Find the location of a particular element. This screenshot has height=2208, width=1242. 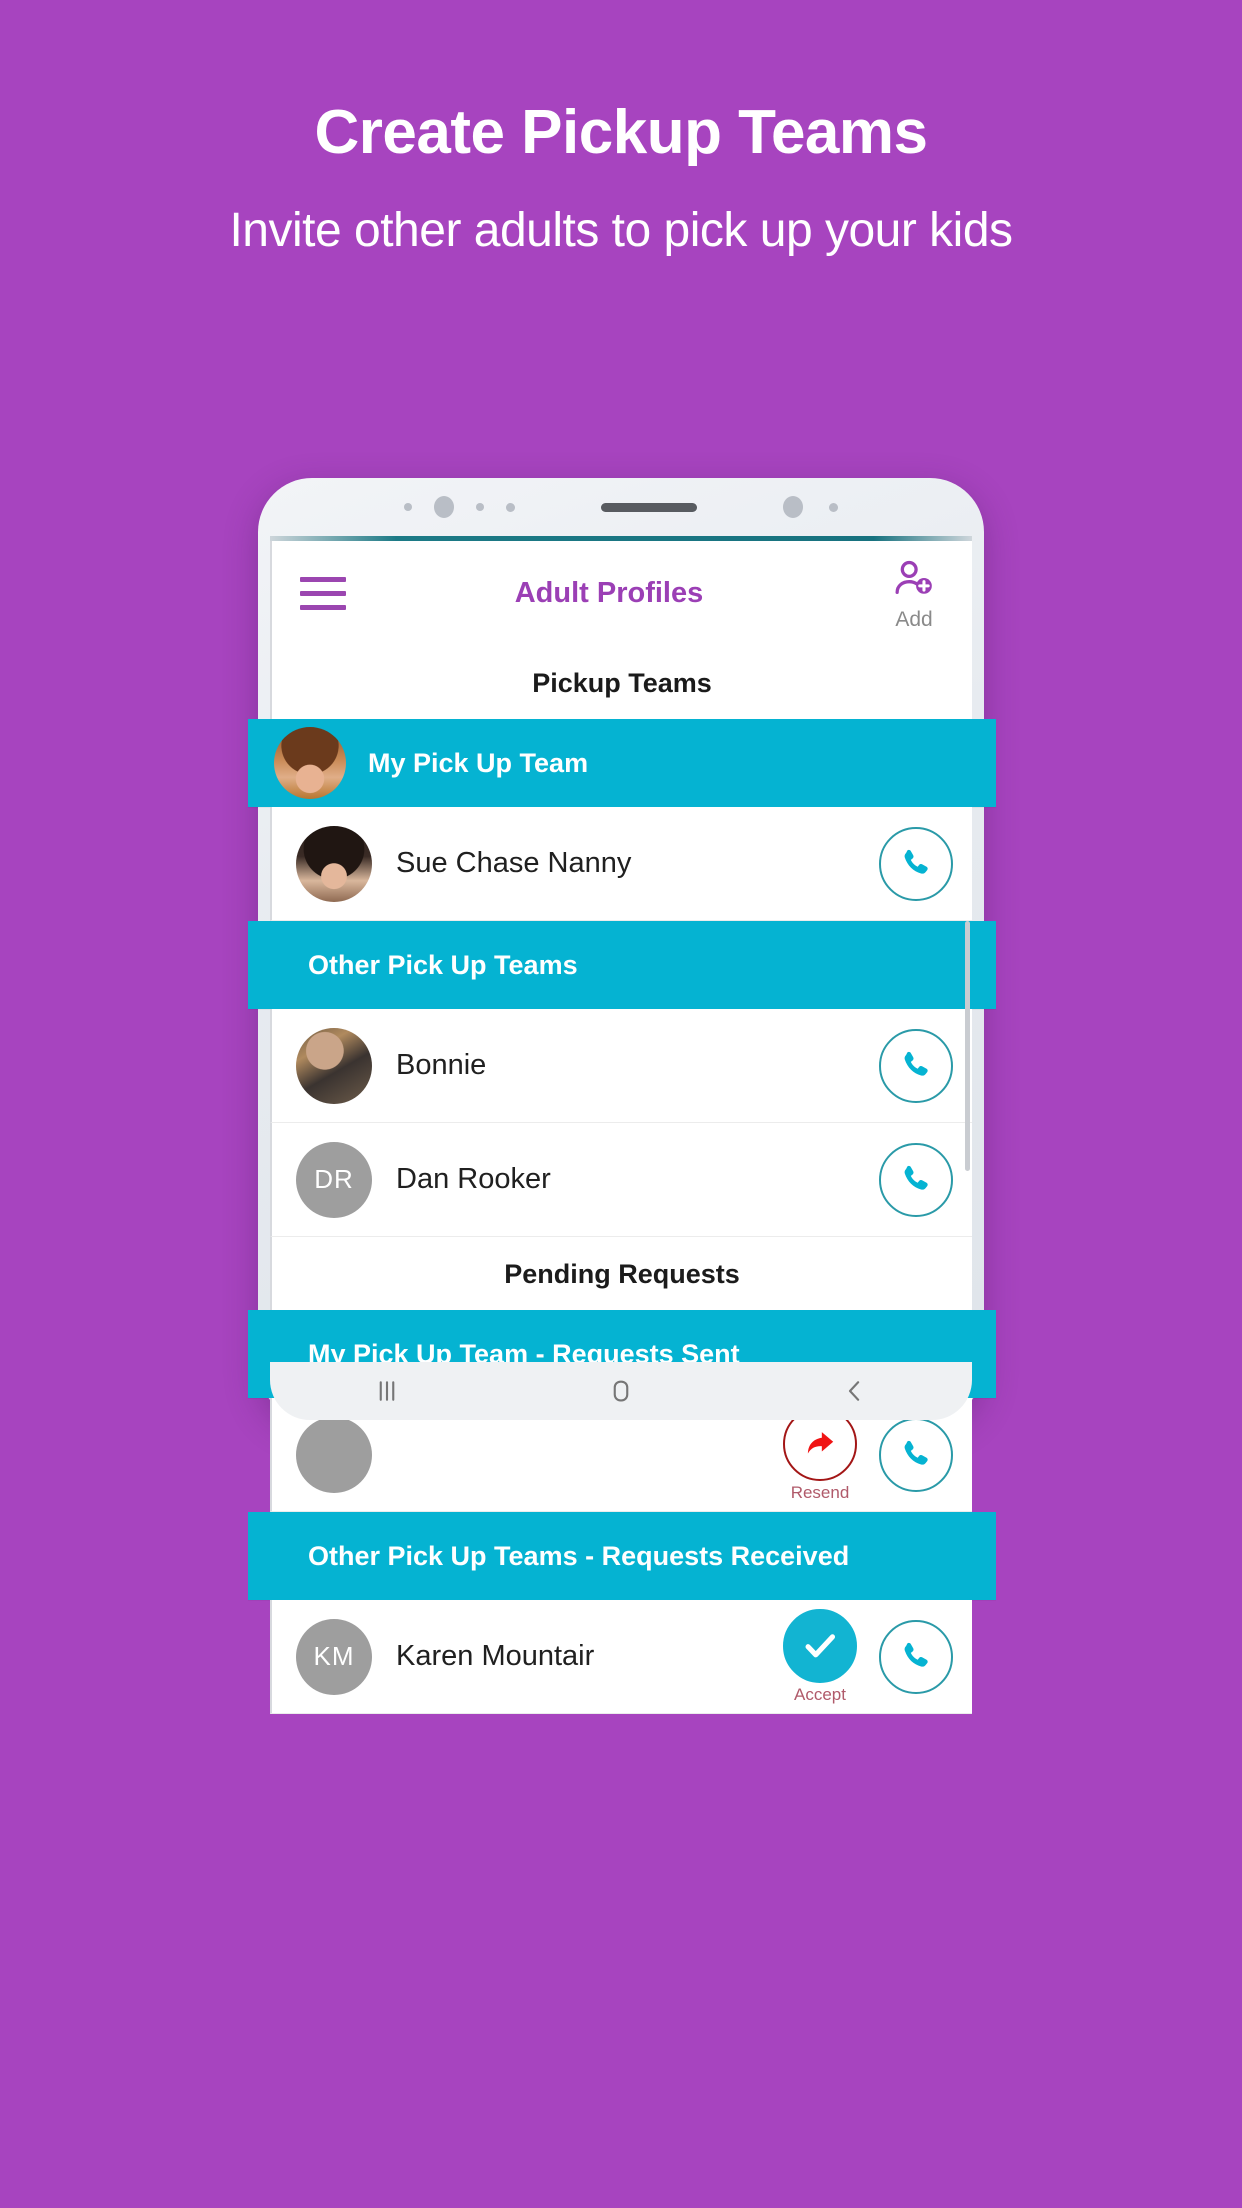

avatar: DR is located at coordinates (334, 1179).